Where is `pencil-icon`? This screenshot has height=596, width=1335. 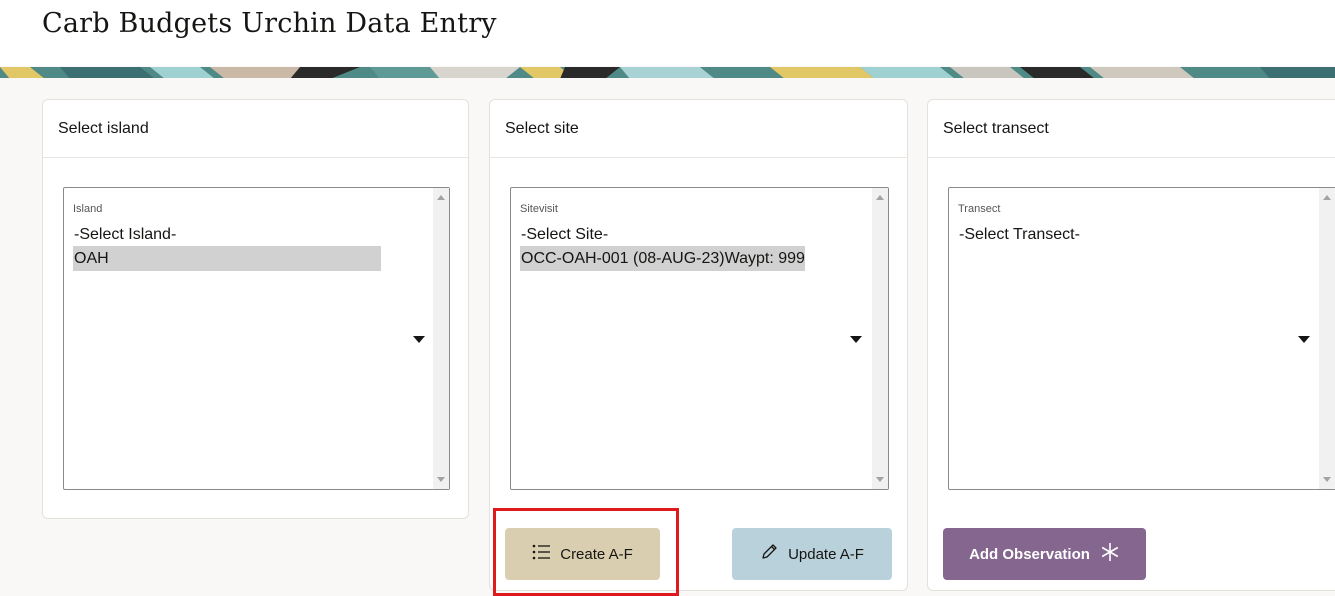 pencil-icon is located at coordinates (769, 554).